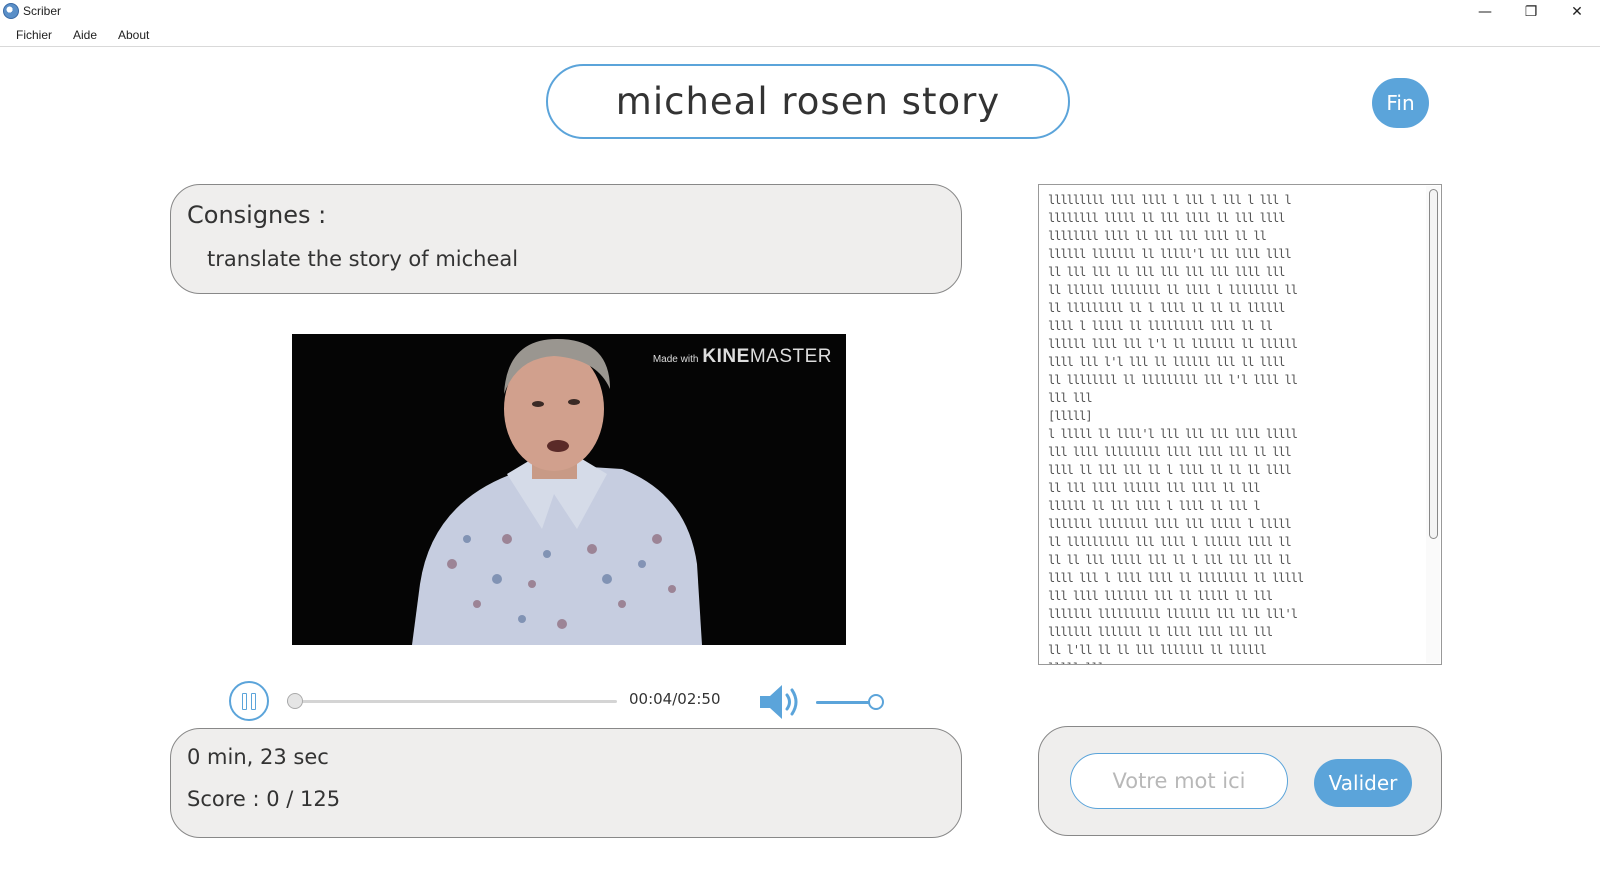 Image resolution: width=1600 pixels, height=870 pixels. Describe the element at coordinates (1160, 632) in the screenshot. I see `transcript-line: lllllll lllllll ll llll llll lll lll` at that location.